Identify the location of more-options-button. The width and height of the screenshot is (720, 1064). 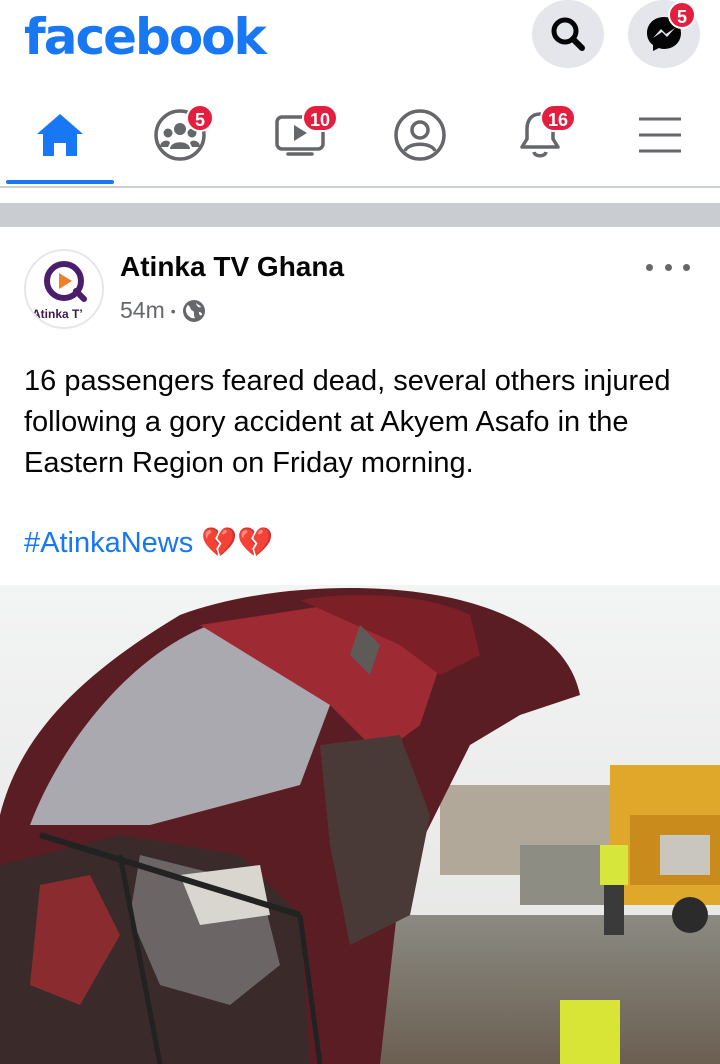
(668, 267).